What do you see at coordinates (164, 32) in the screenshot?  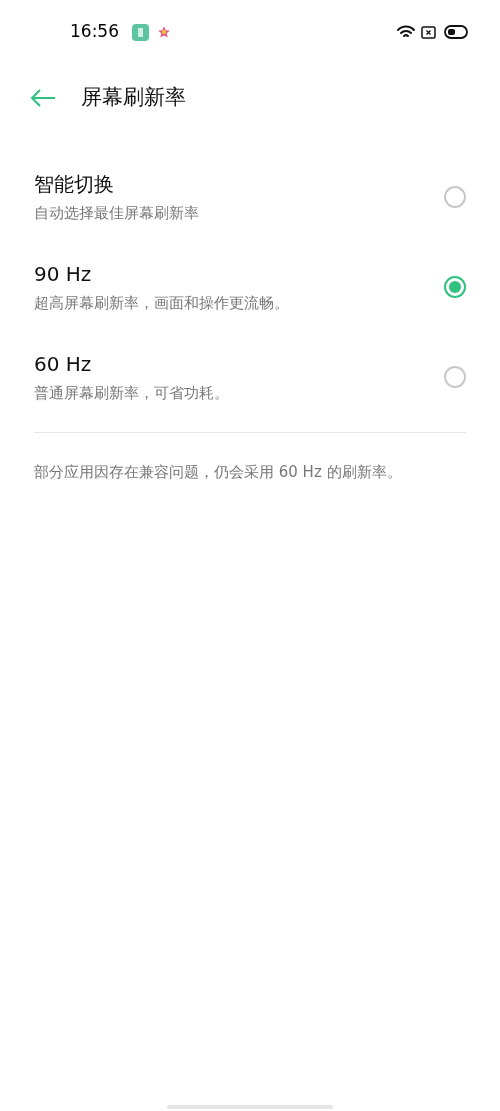 I see `star-icon` at bounding box center [164, 32].